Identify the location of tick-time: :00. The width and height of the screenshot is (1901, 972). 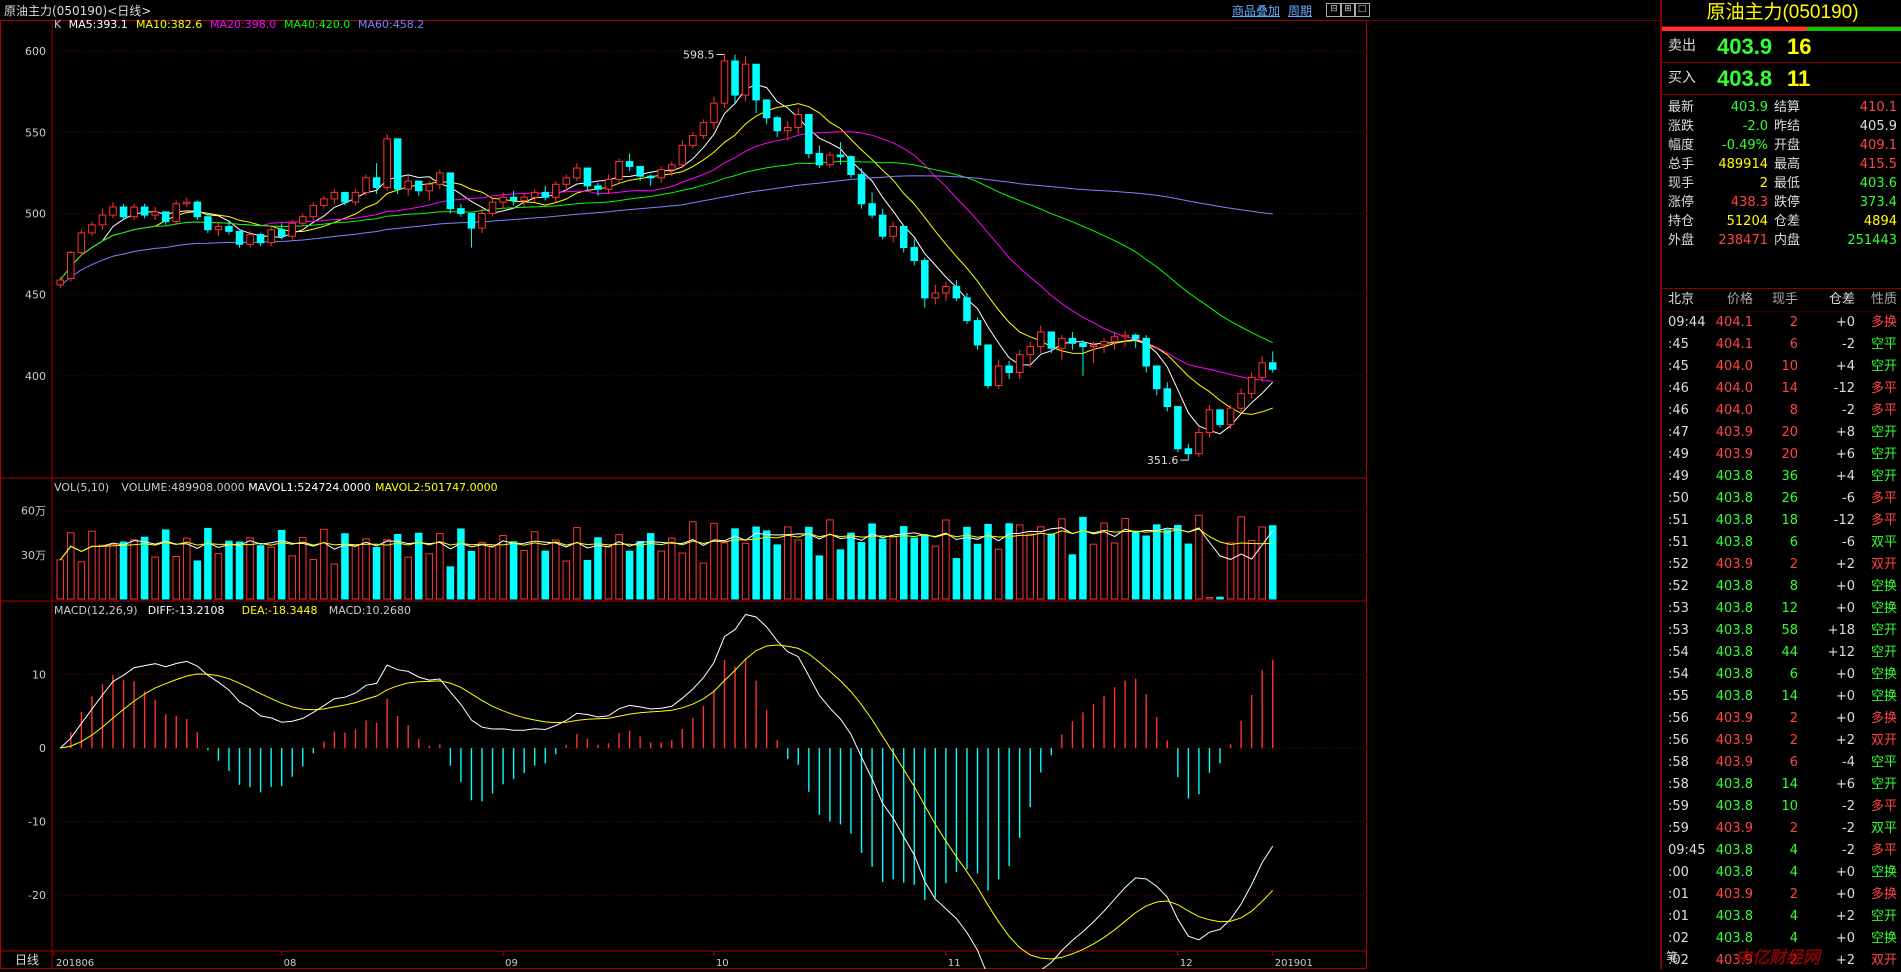
(1678, 872).